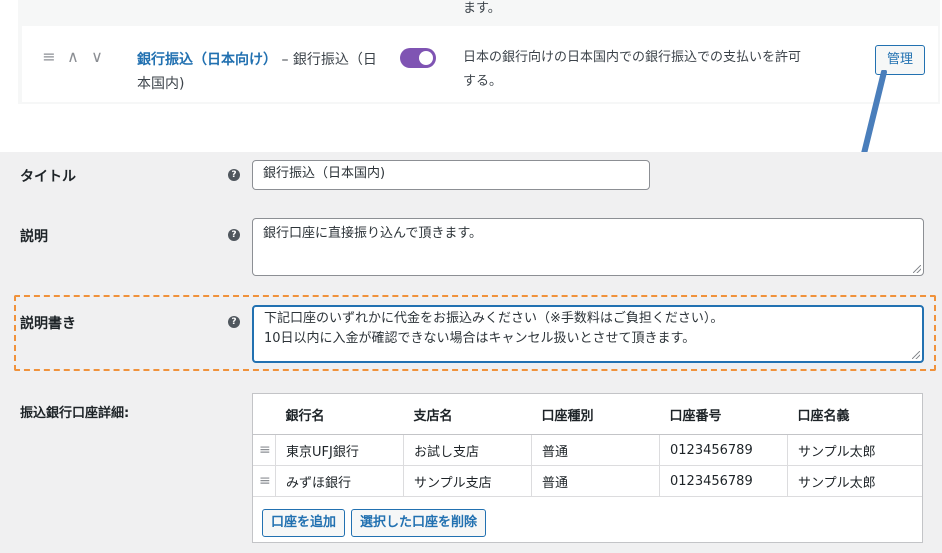  What do you see at coordinates (339, 450) in the screenshot?
I see `cell-bank-name: 東京UFJ銀行` at bounding box center [339, 450].